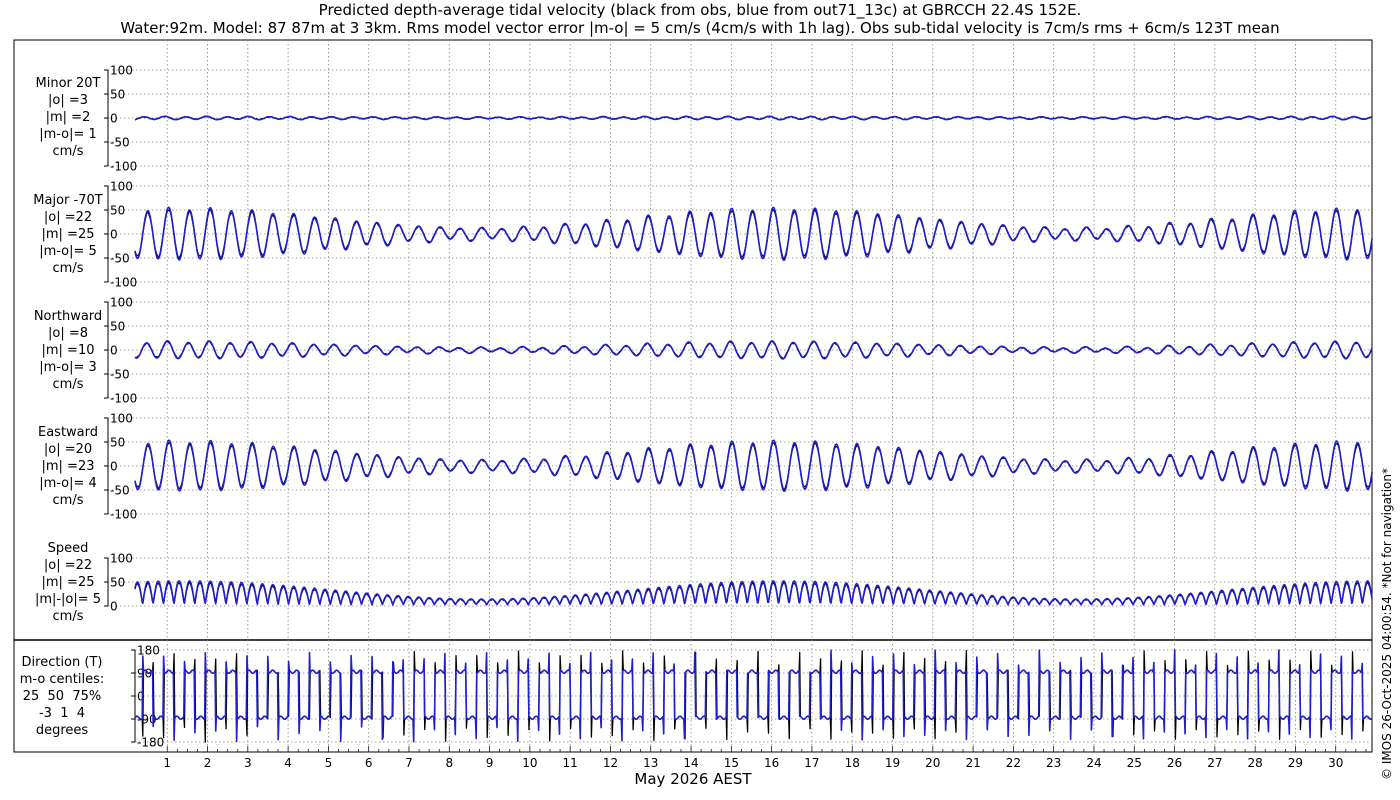 The image size is (1400, 800). Describe the element at coordinates (1214, 763) in the screenshot. I see `day-tick-label: 27` at that location.